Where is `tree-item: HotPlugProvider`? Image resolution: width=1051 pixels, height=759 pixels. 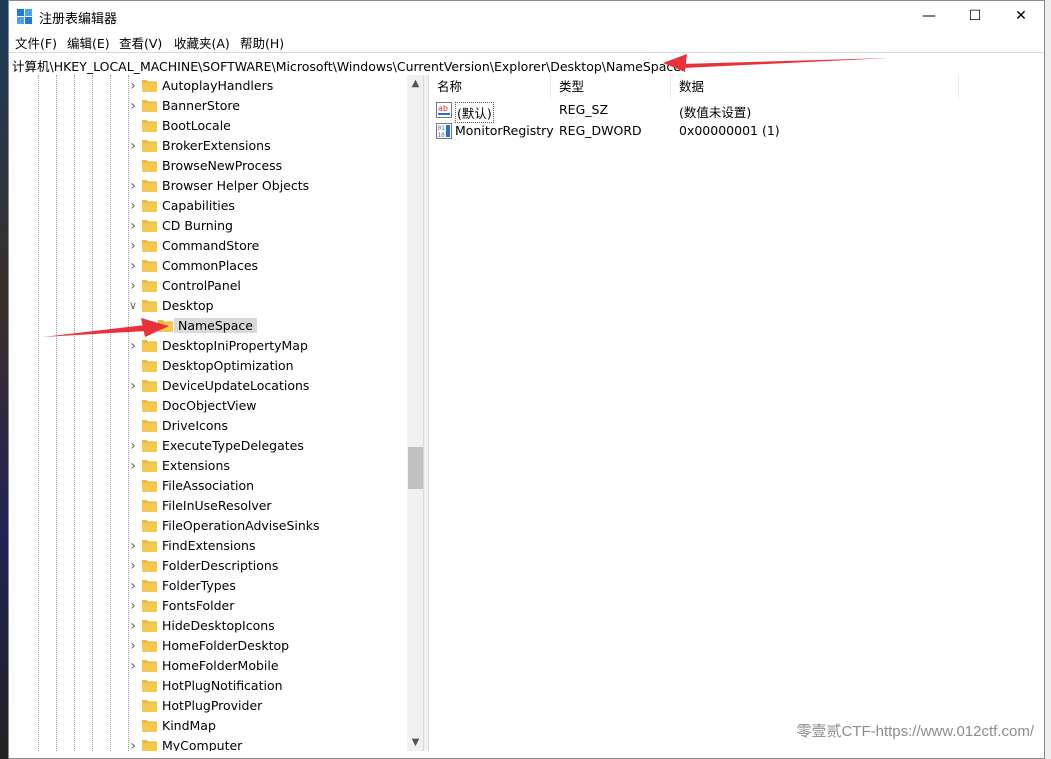 tree-item: HotPlugProvider is located at coordinates (209, 706).